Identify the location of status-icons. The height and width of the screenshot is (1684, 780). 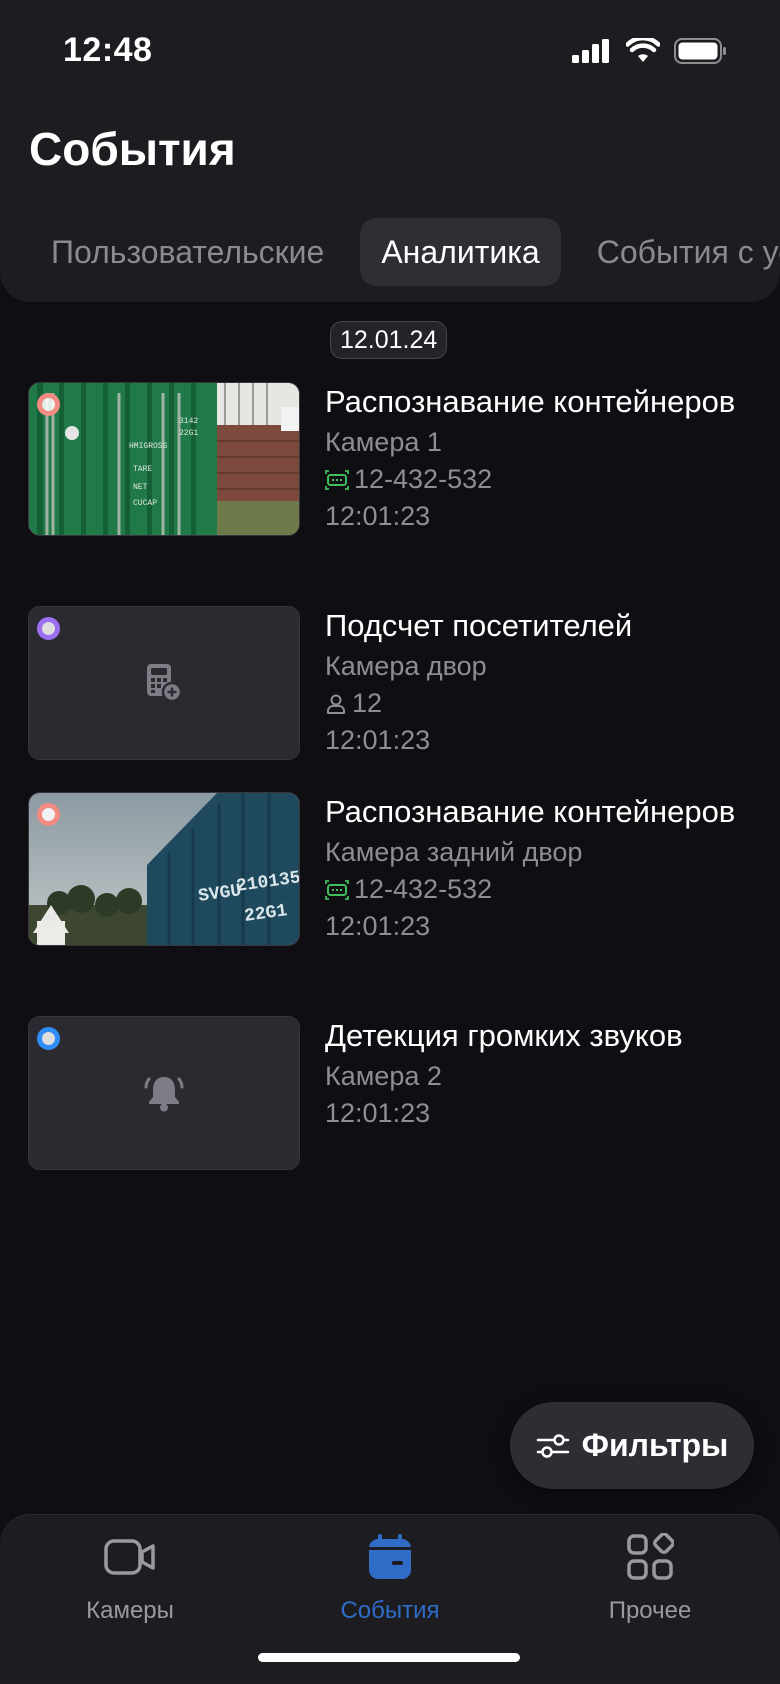
(650, 51).